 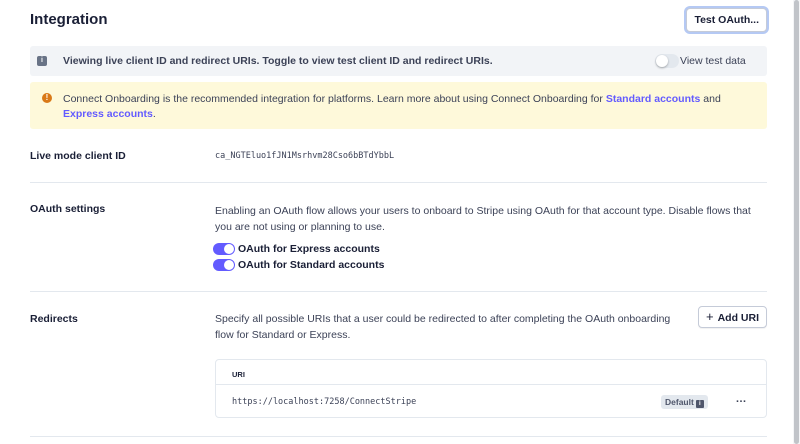 I want to click on view-test-data-toggle, so click(x=667, y=61).